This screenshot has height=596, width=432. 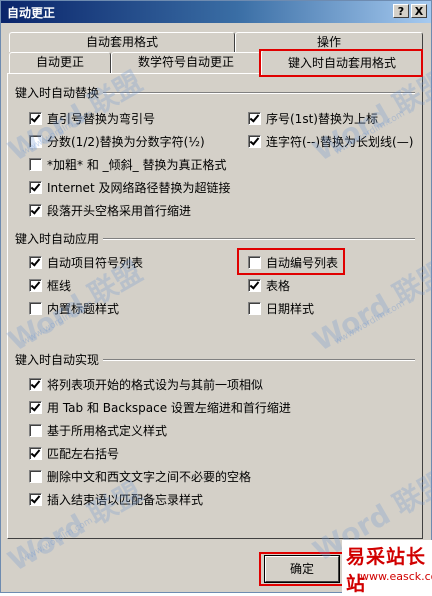 I want to click on option-auto-bullets: 自动项目符号列表, so click(x=86, y=262).